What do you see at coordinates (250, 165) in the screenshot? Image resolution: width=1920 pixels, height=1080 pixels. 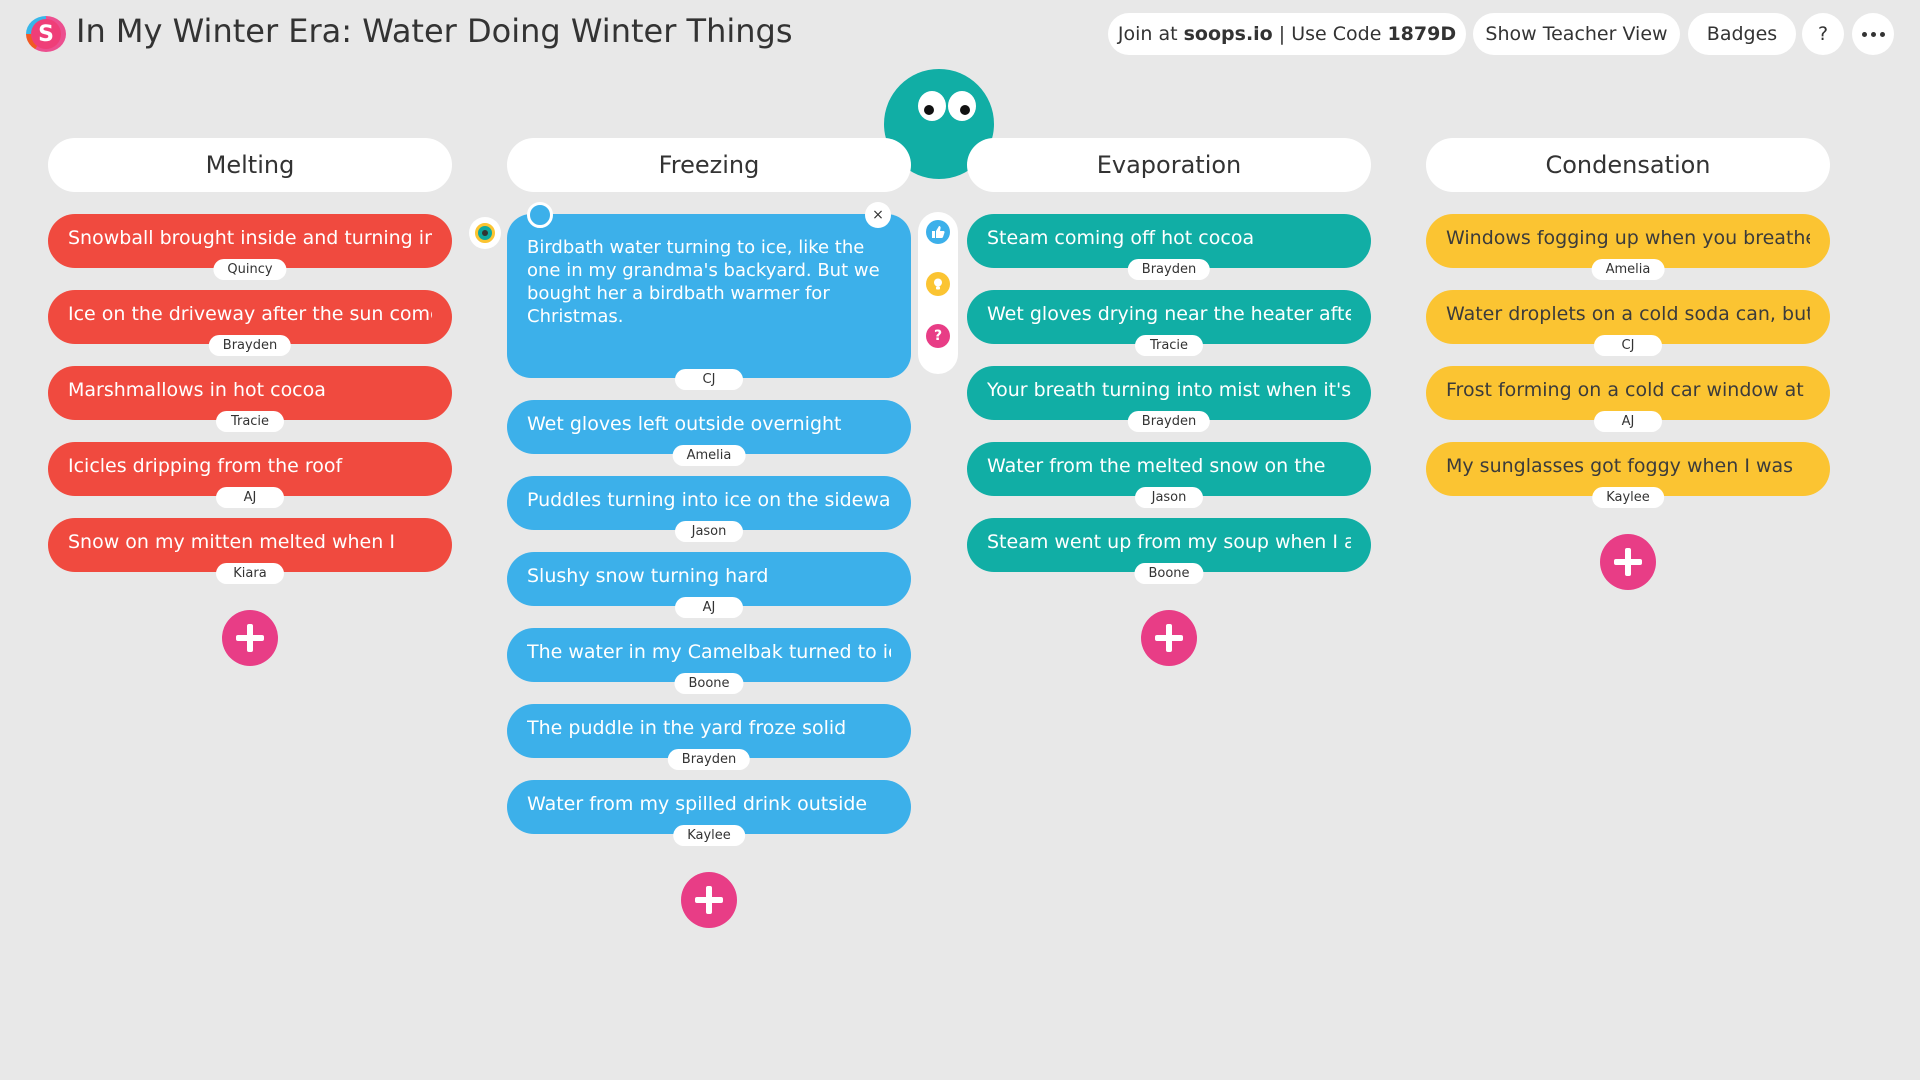 I see `column-header-melting: Melting` at bounding box center [250, 165].